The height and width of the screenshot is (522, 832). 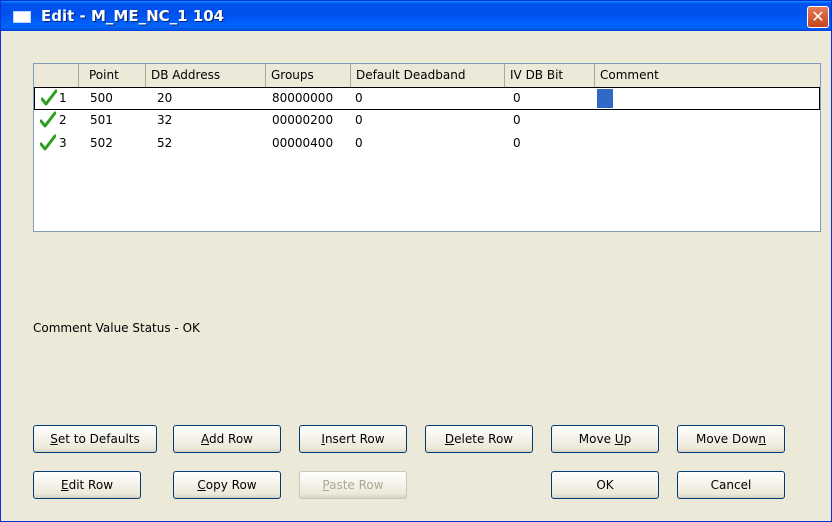 What do you see at coordinates (550, 75) in the screenshot?
I see `column-header-iv-db-bit: IV DB Bit` at bounding box center [550, 75].